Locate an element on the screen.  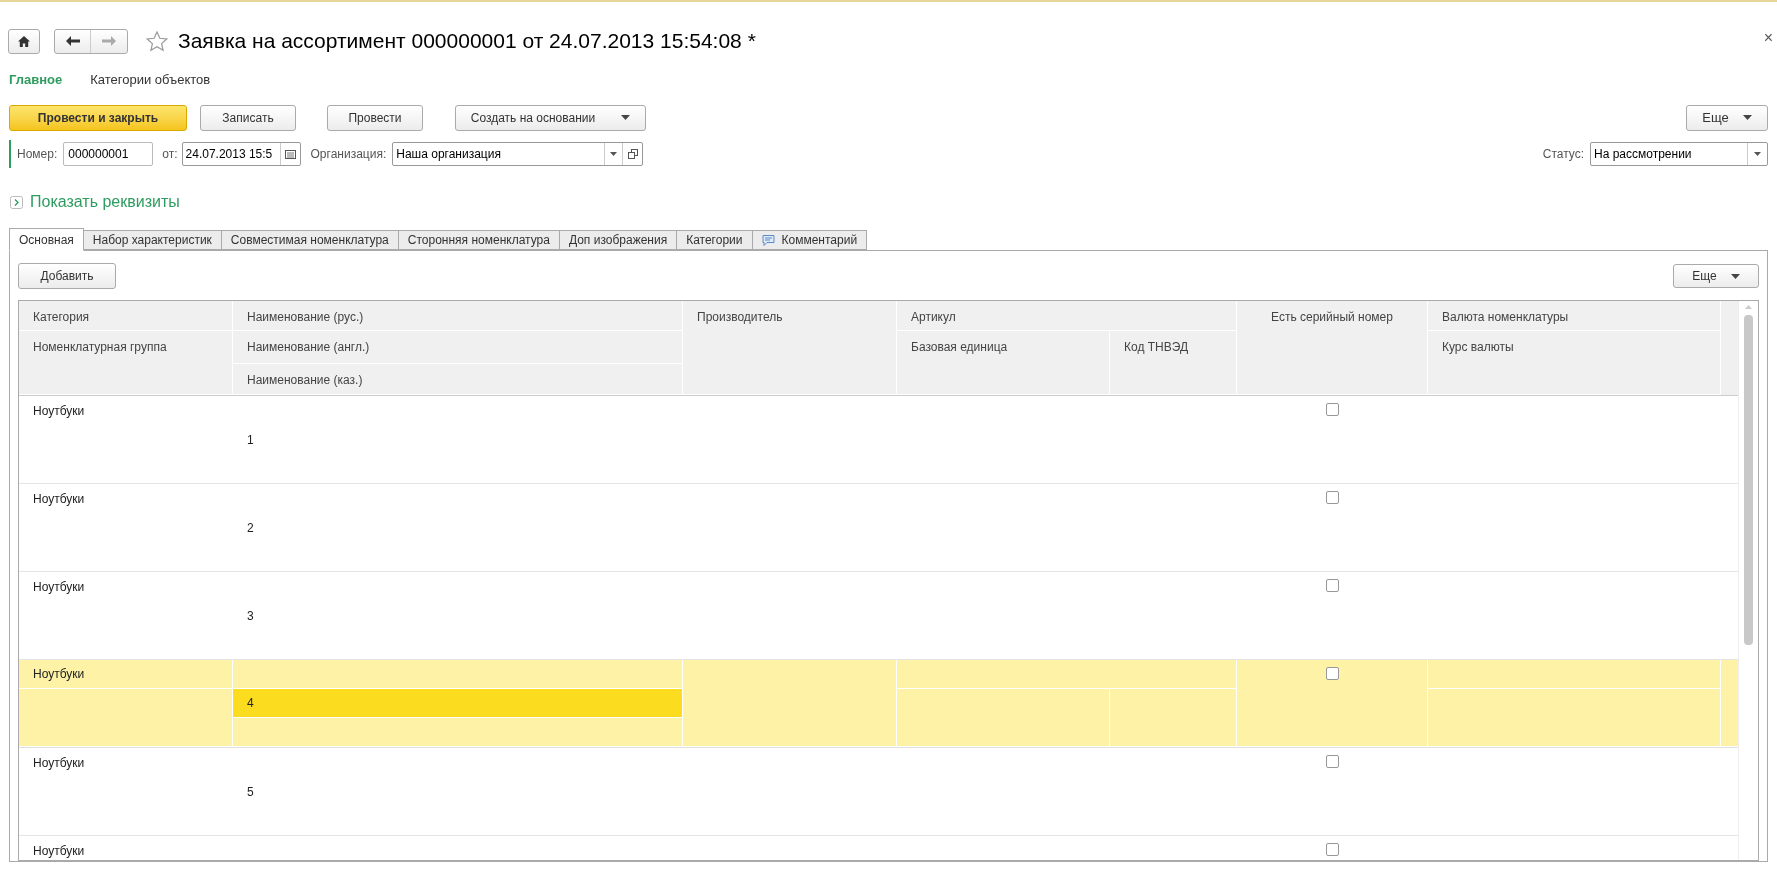
column-header: Базовая единица is located at coordinates (1003, 363).